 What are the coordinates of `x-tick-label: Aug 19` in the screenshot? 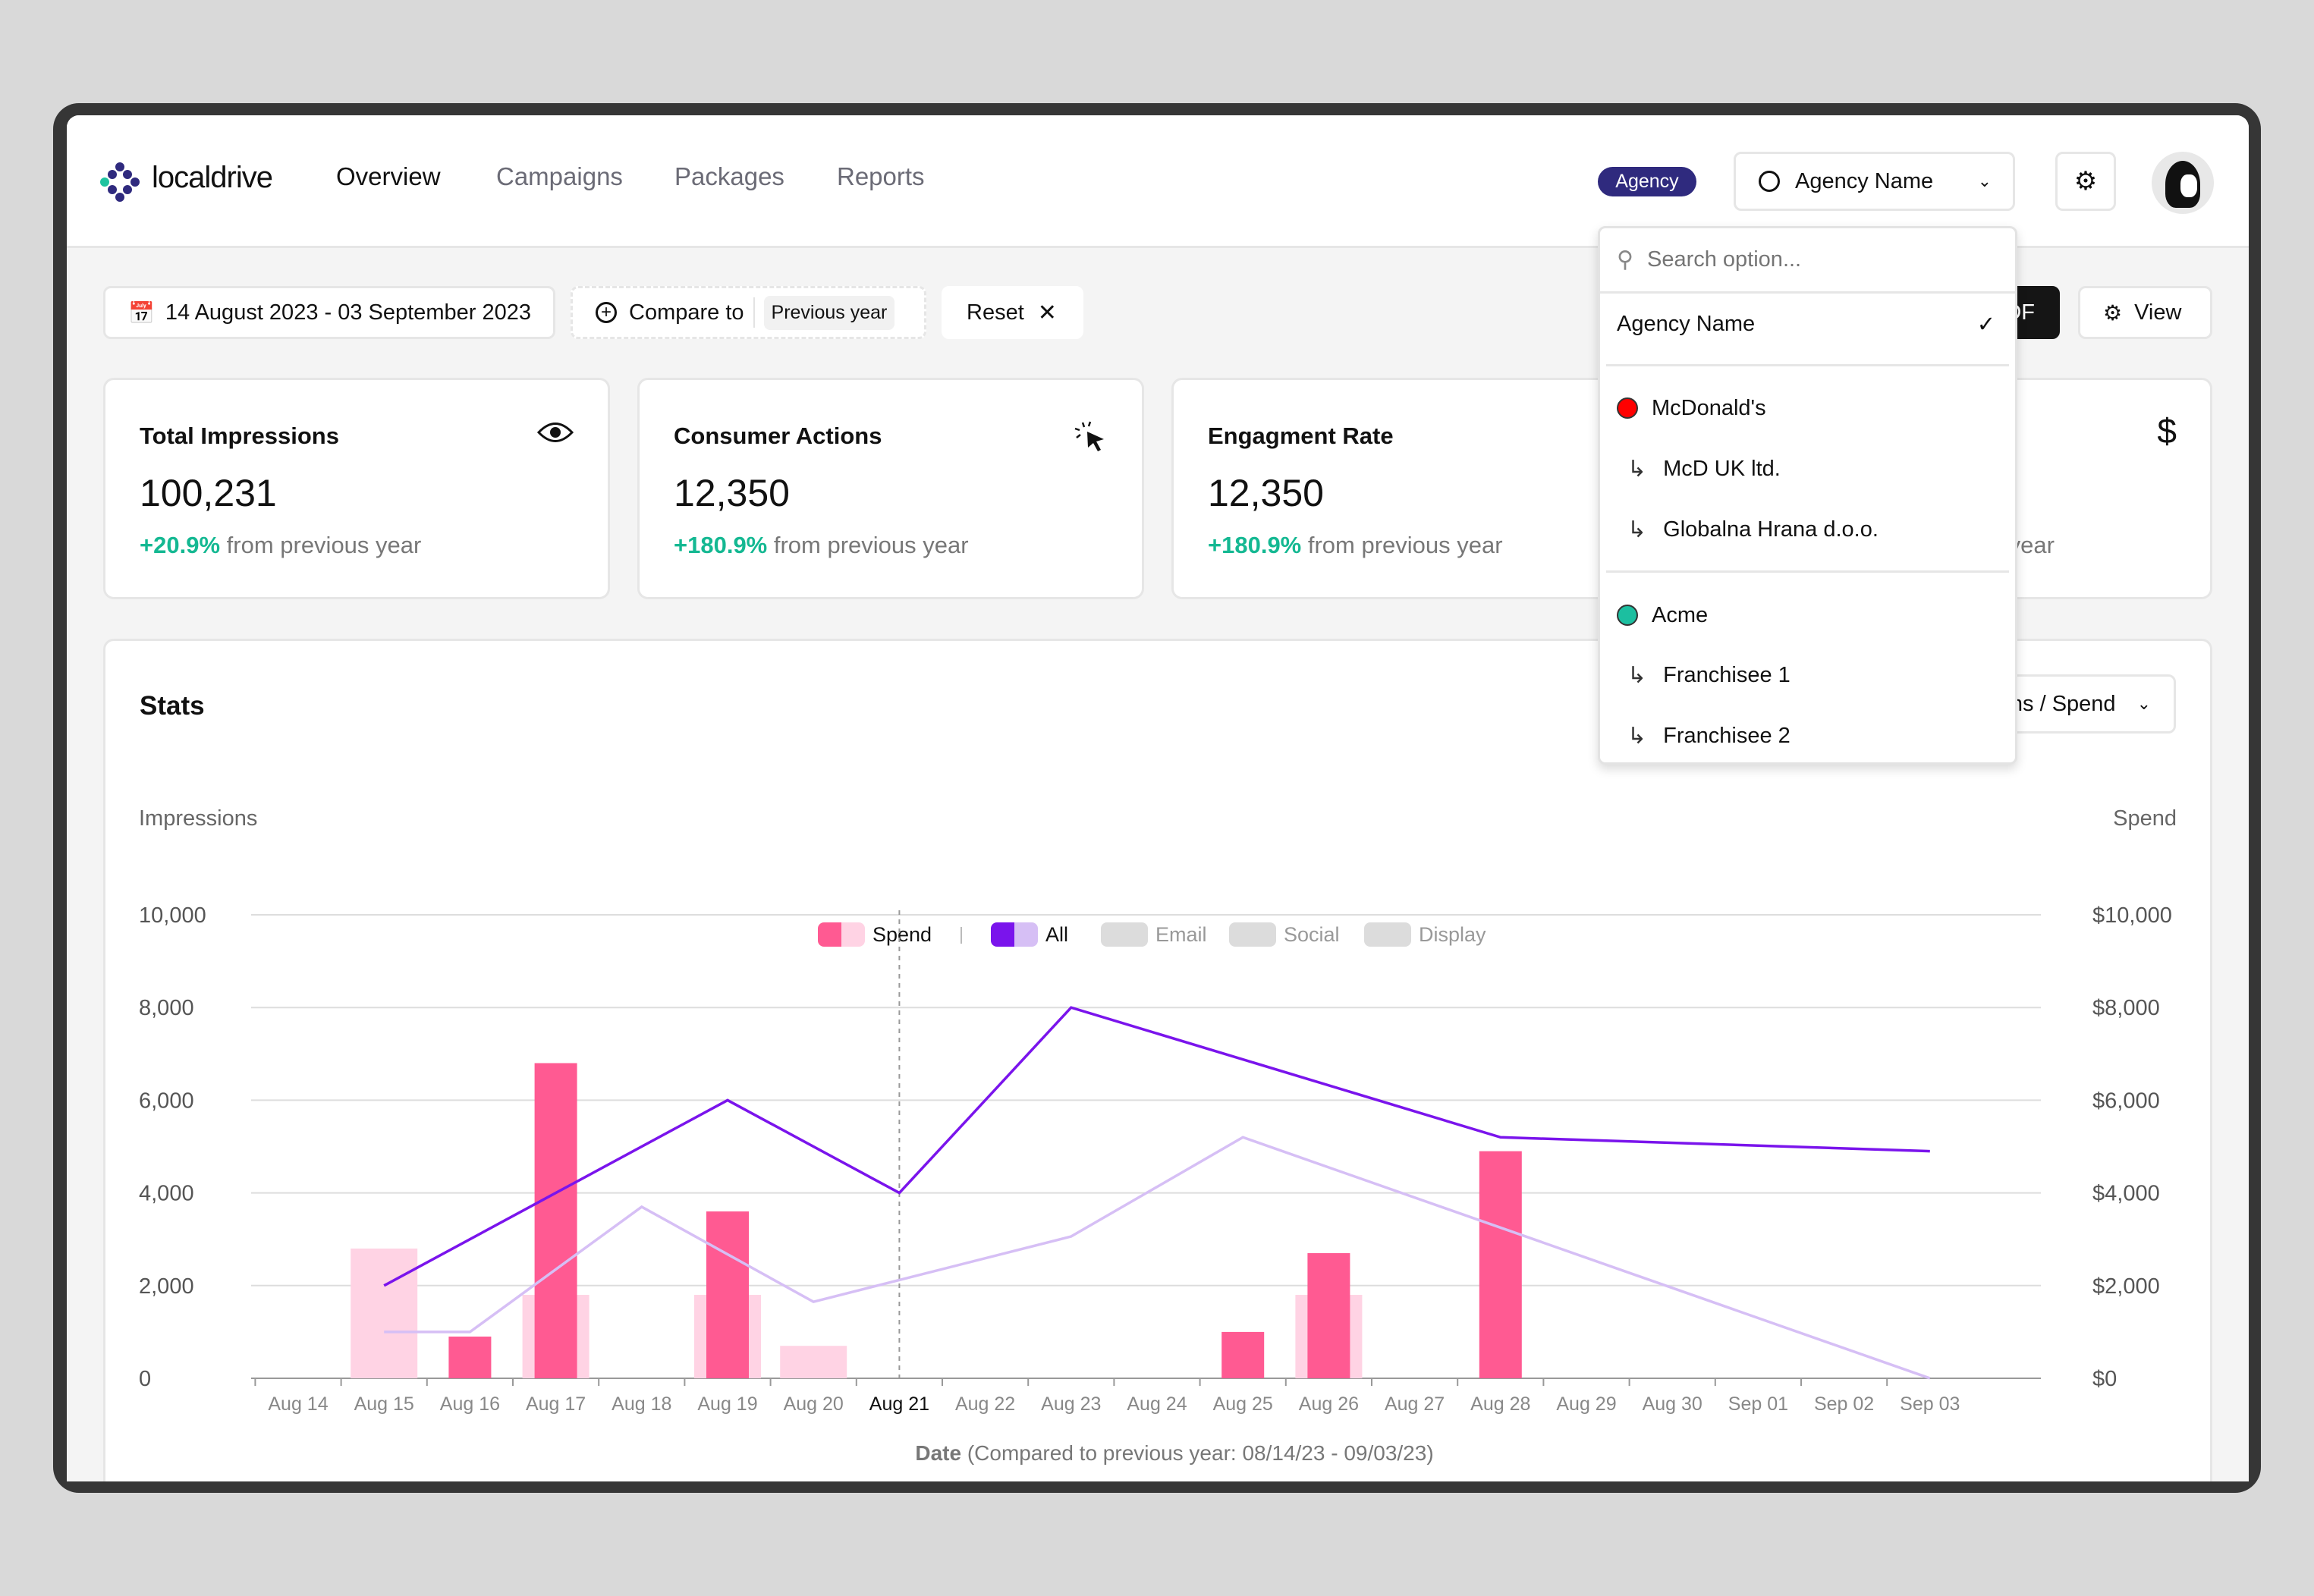 It's located at (727, 1404).